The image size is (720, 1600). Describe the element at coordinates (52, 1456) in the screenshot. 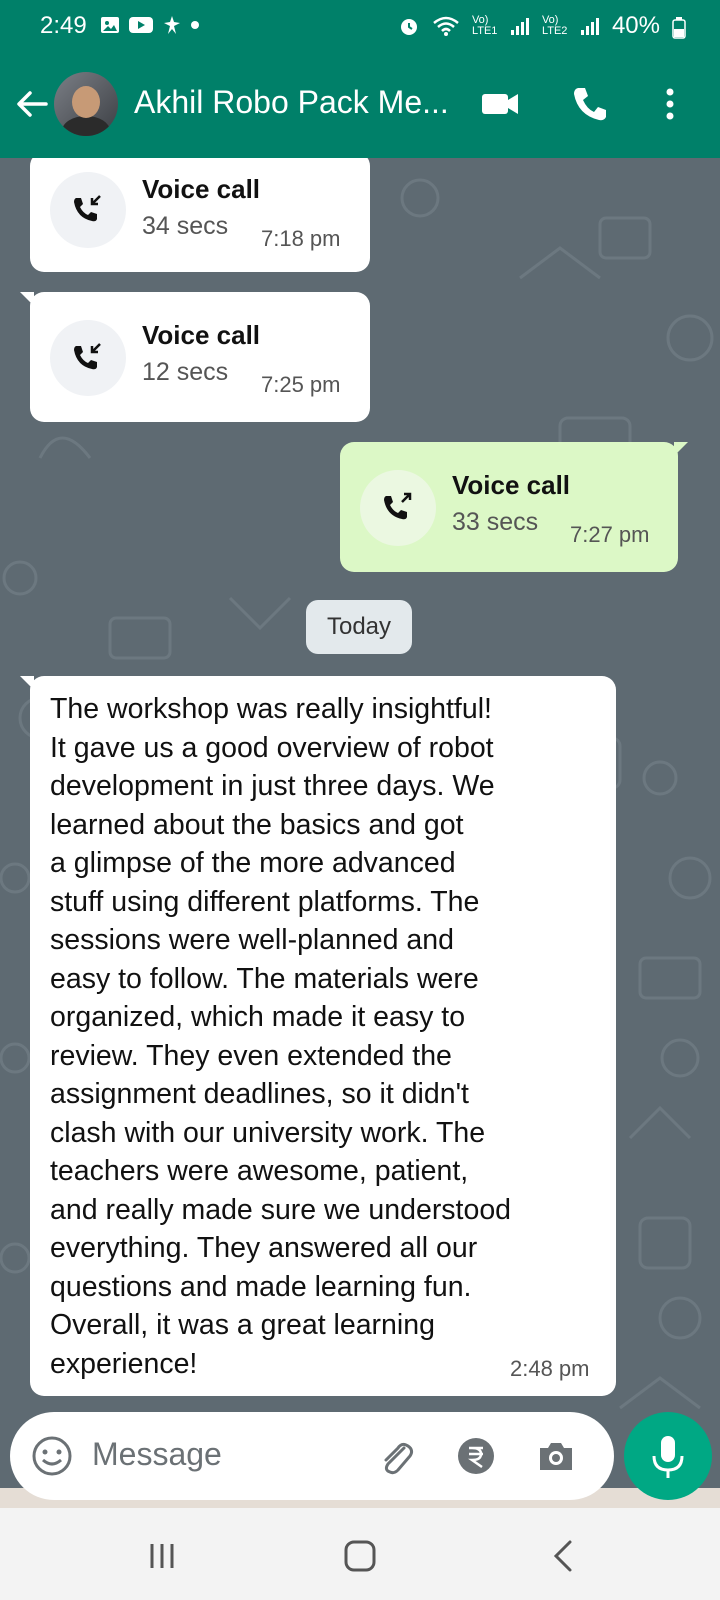

I see `emoji-icon` at that location.